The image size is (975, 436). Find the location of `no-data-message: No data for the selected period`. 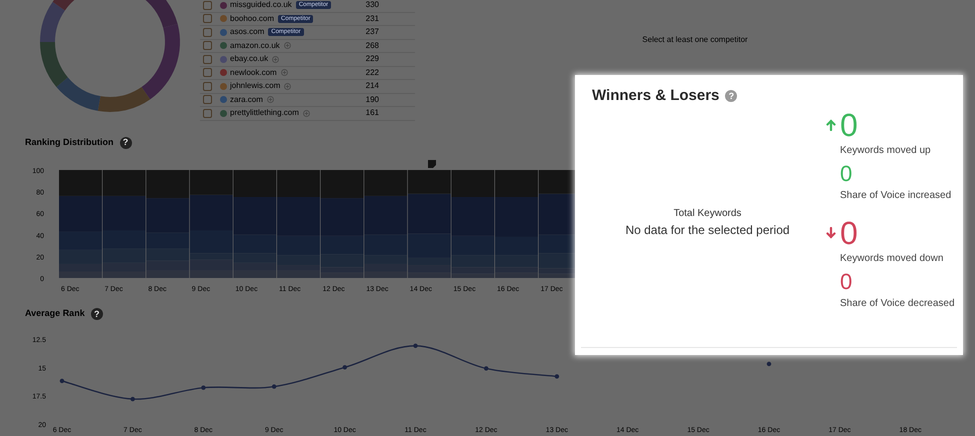

no-data-message: No data for the selected period is located at coordinates (707, 230).